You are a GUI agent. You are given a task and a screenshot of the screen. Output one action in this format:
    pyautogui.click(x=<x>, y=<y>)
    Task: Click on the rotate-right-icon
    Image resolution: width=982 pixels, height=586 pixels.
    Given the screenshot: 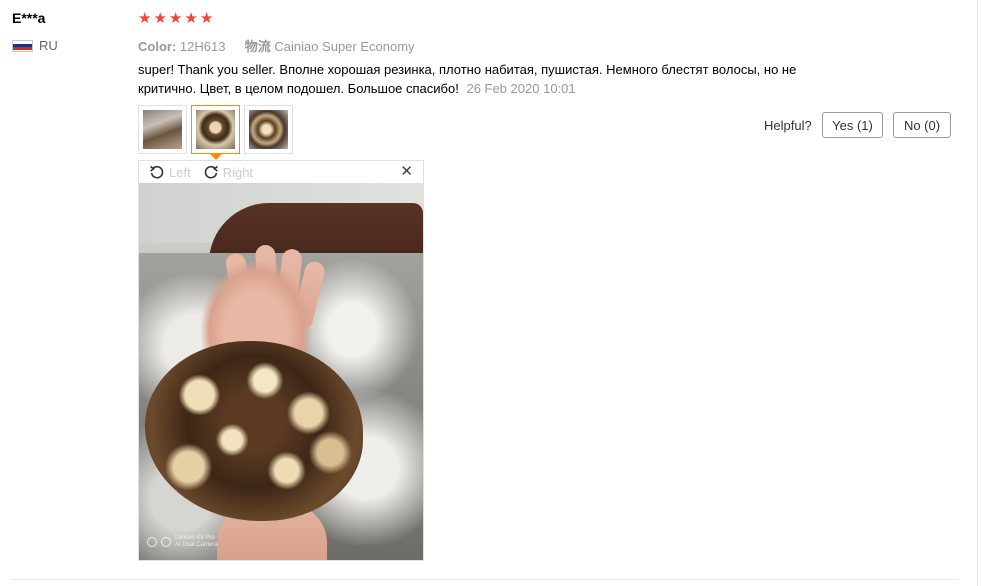 What is the action you would take?
    pyautogui.click(x=211, y=172)
    